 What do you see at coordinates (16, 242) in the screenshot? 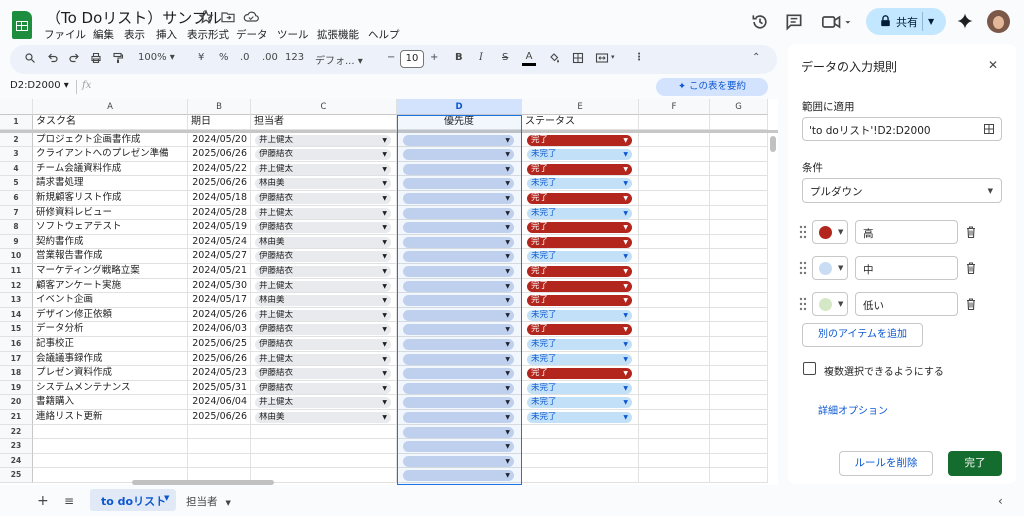
I see `row-header: 9` at bounding box center [16, 242].